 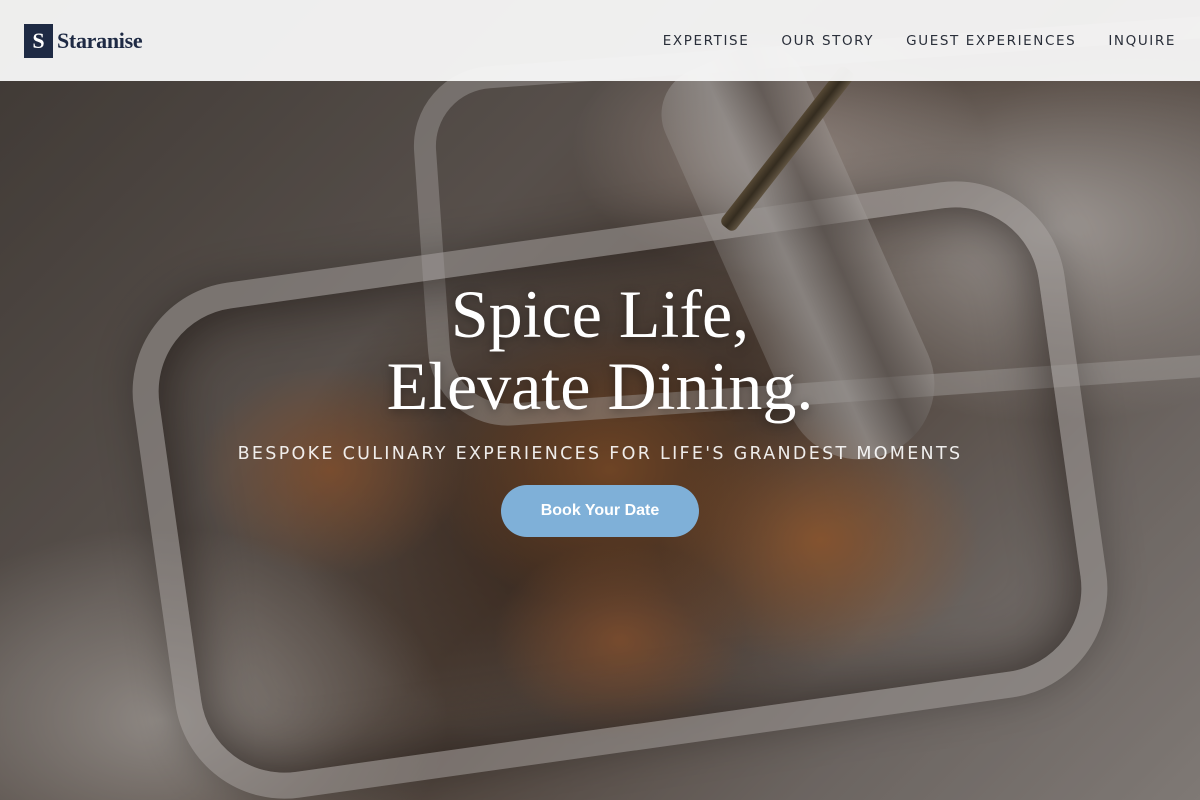 I want to click on nav-link-inquire: INQUIRE, so click(x=1142, y=41).